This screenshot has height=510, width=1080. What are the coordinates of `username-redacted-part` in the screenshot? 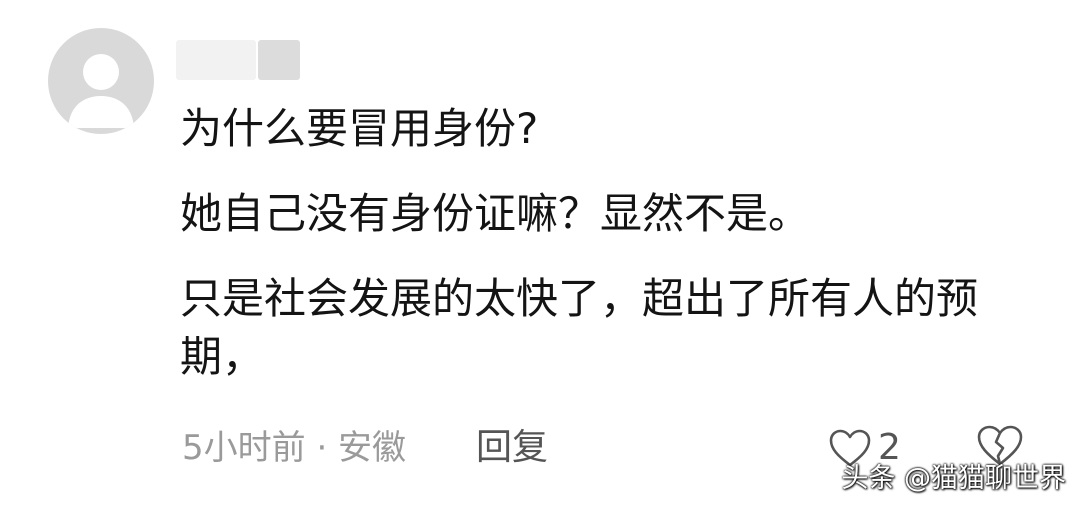 It's located at (279, 60).